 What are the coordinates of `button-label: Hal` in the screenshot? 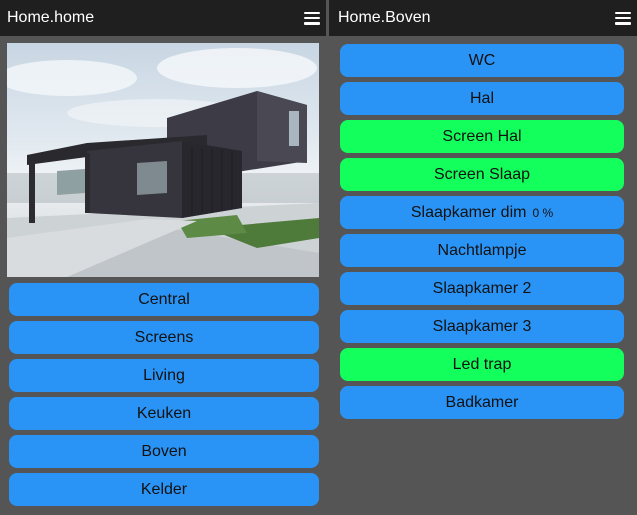 It's located at (481, 98).